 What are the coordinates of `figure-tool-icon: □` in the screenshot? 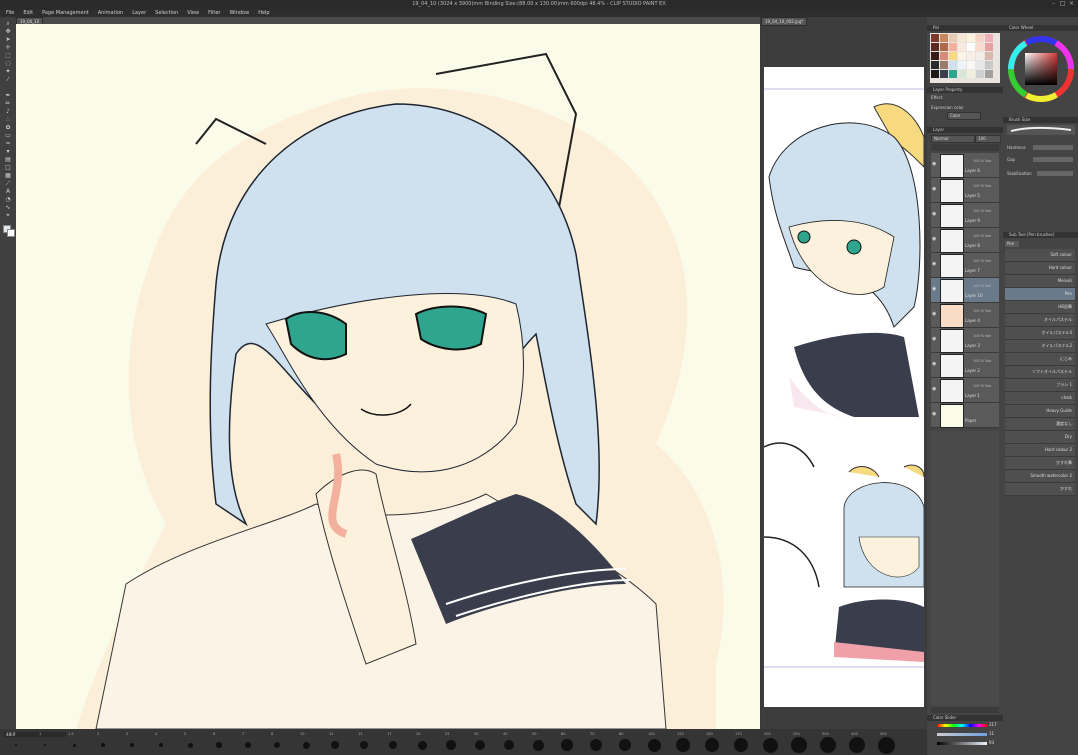 It's located at (8, 168).